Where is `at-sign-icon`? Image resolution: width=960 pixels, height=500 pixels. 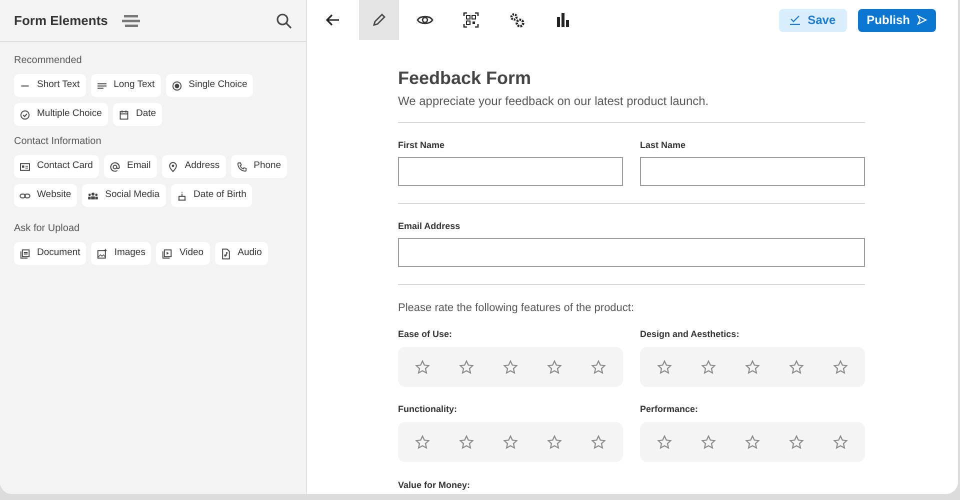 at-sign-icon is located at coordinates (114, 166).